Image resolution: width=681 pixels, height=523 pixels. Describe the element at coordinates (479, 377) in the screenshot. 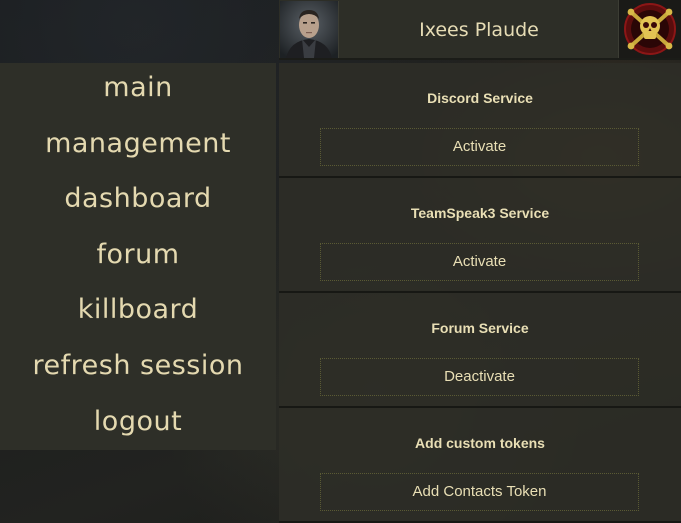

I see `forum-deactivate-button: Deactivate` at that location.